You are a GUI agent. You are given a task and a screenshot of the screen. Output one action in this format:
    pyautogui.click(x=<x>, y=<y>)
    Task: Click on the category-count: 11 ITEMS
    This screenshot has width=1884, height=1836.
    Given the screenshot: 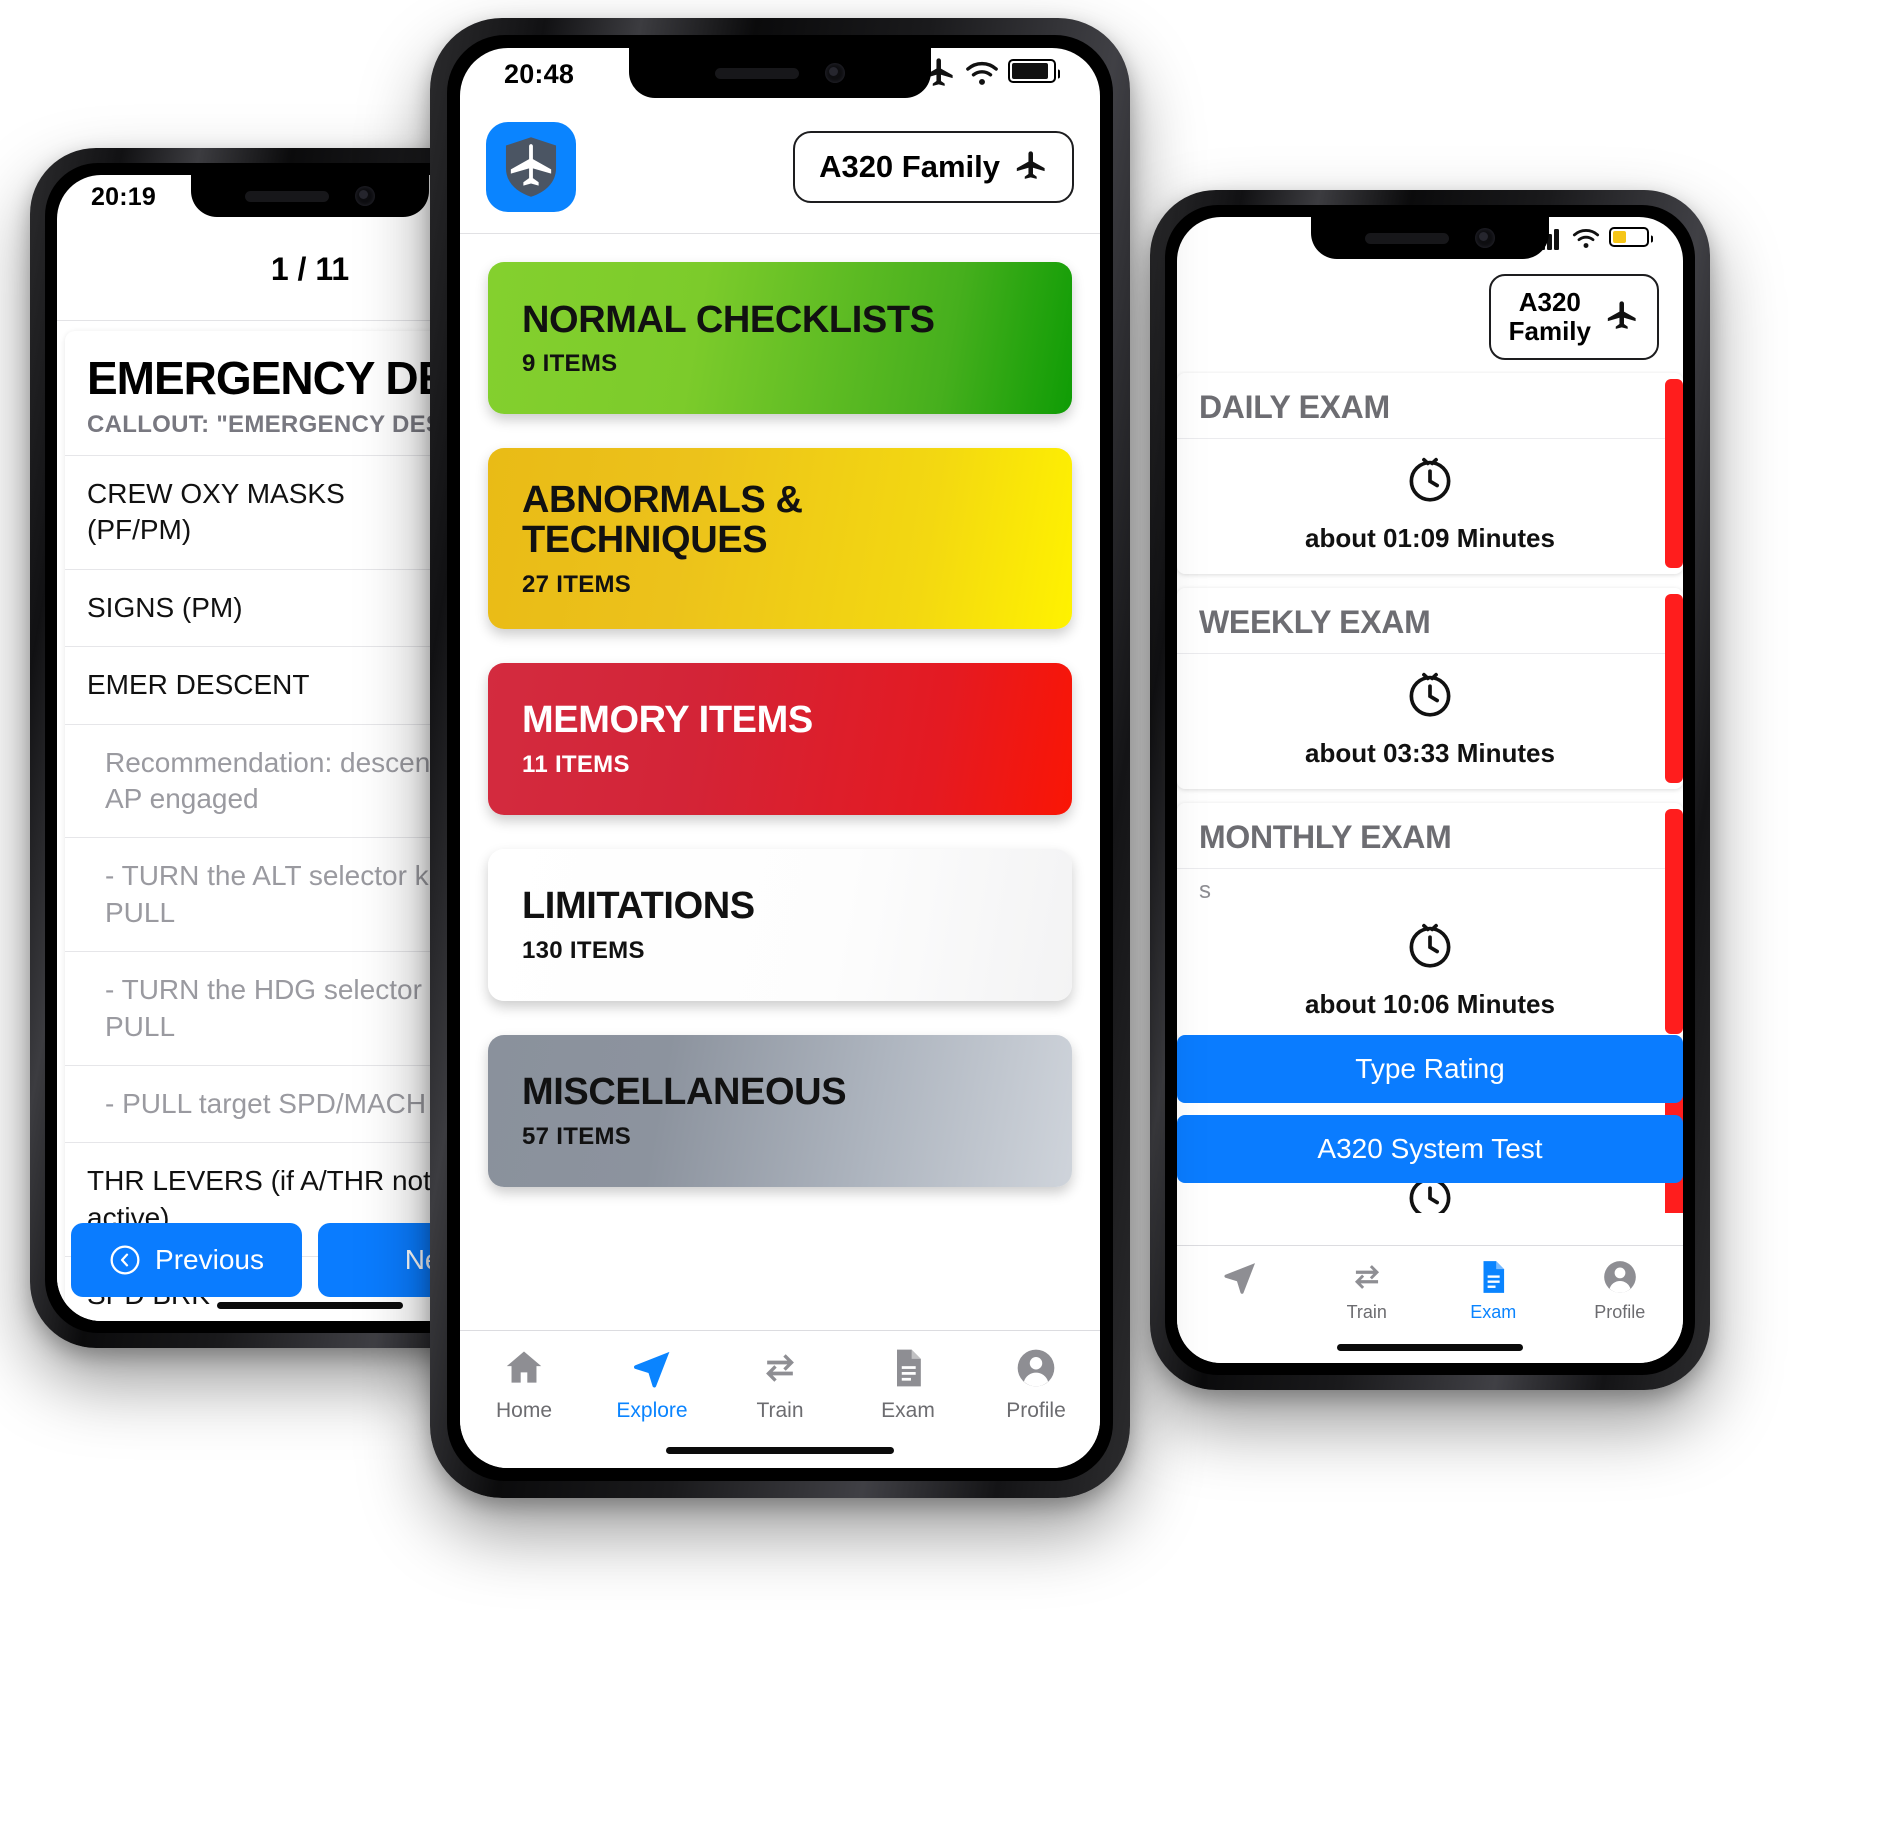 What is the action you would take?
    pyautogui.click(x=576, y=764)
    